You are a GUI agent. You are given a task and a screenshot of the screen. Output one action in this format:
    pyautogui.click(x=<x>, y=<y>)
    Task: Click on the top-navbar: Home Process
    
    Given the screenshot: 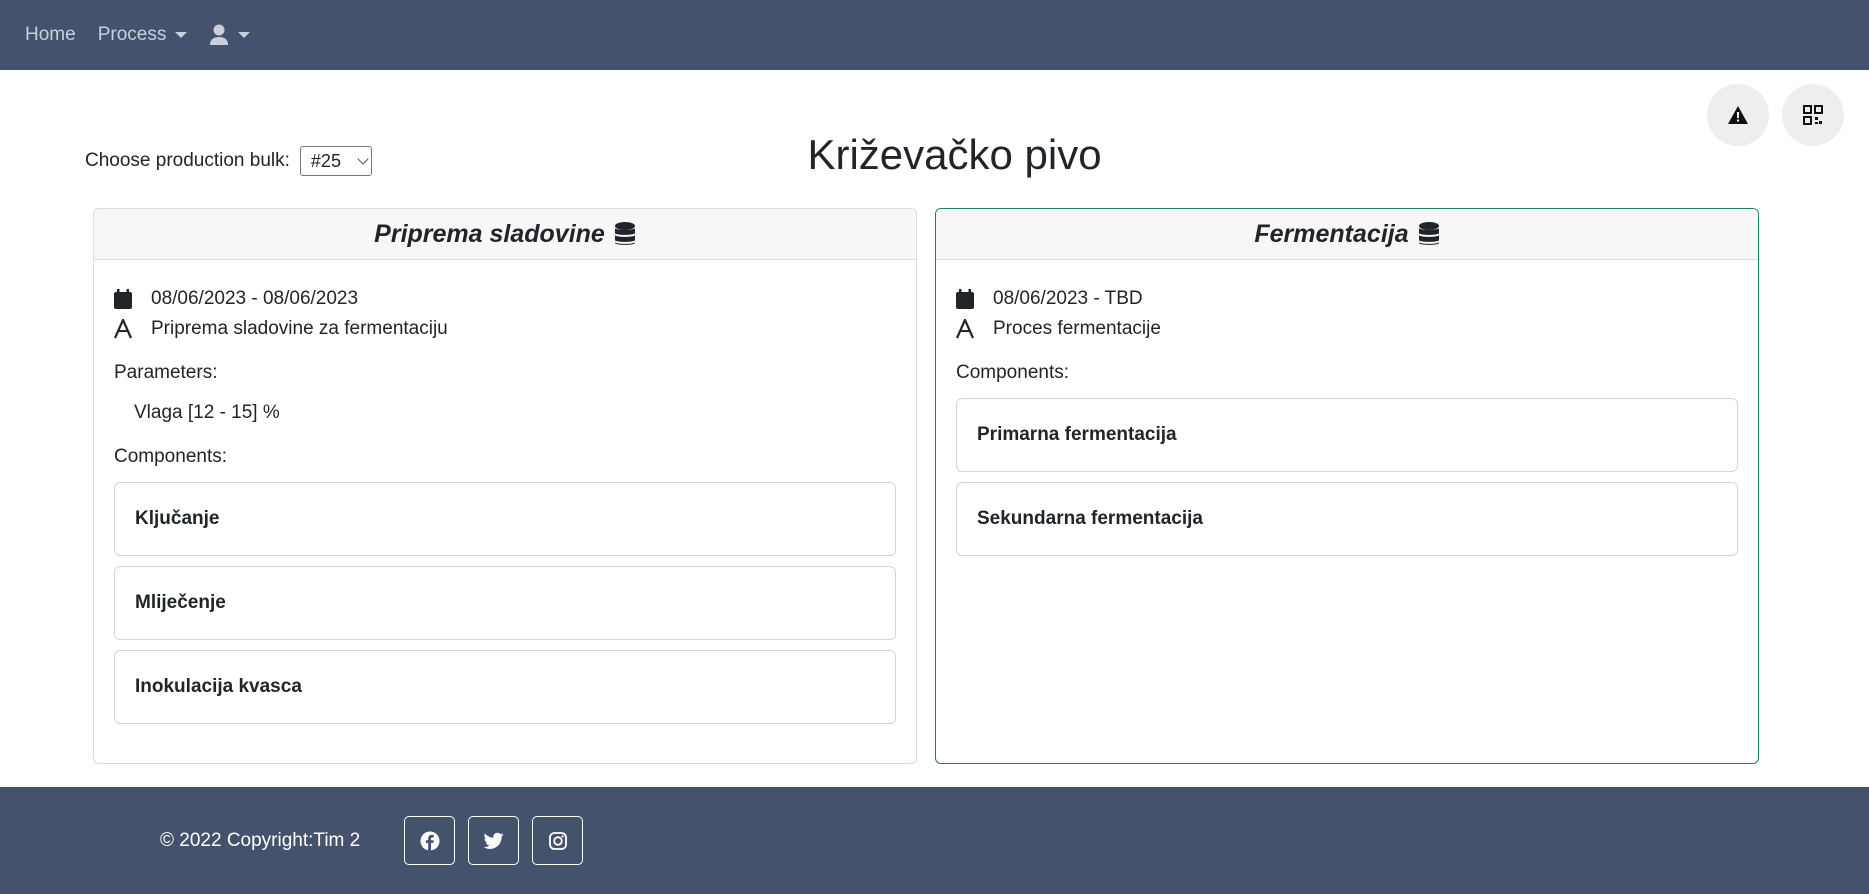 What is the action you would take?
    pyautogui.click(x=934, y=35)
    